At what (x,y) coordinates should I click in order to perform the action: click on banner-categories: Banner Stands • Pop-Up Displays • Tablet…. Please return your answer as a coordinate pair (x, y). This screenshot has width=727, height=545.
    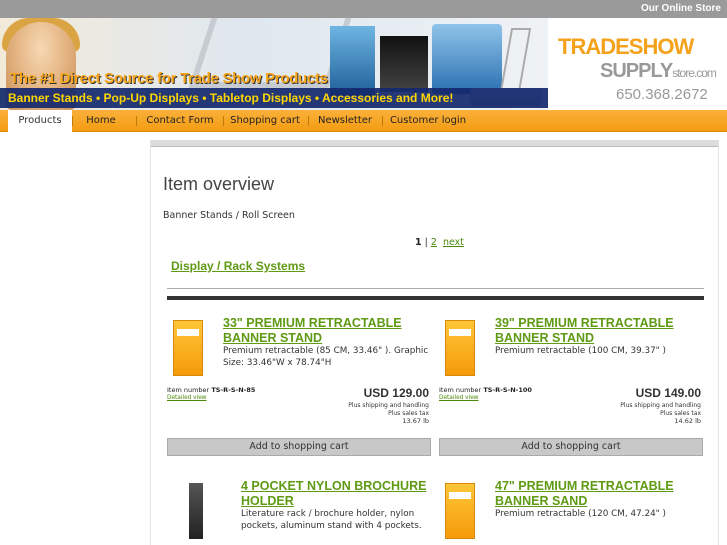
    Looking at the image, I should click on (231, 98).